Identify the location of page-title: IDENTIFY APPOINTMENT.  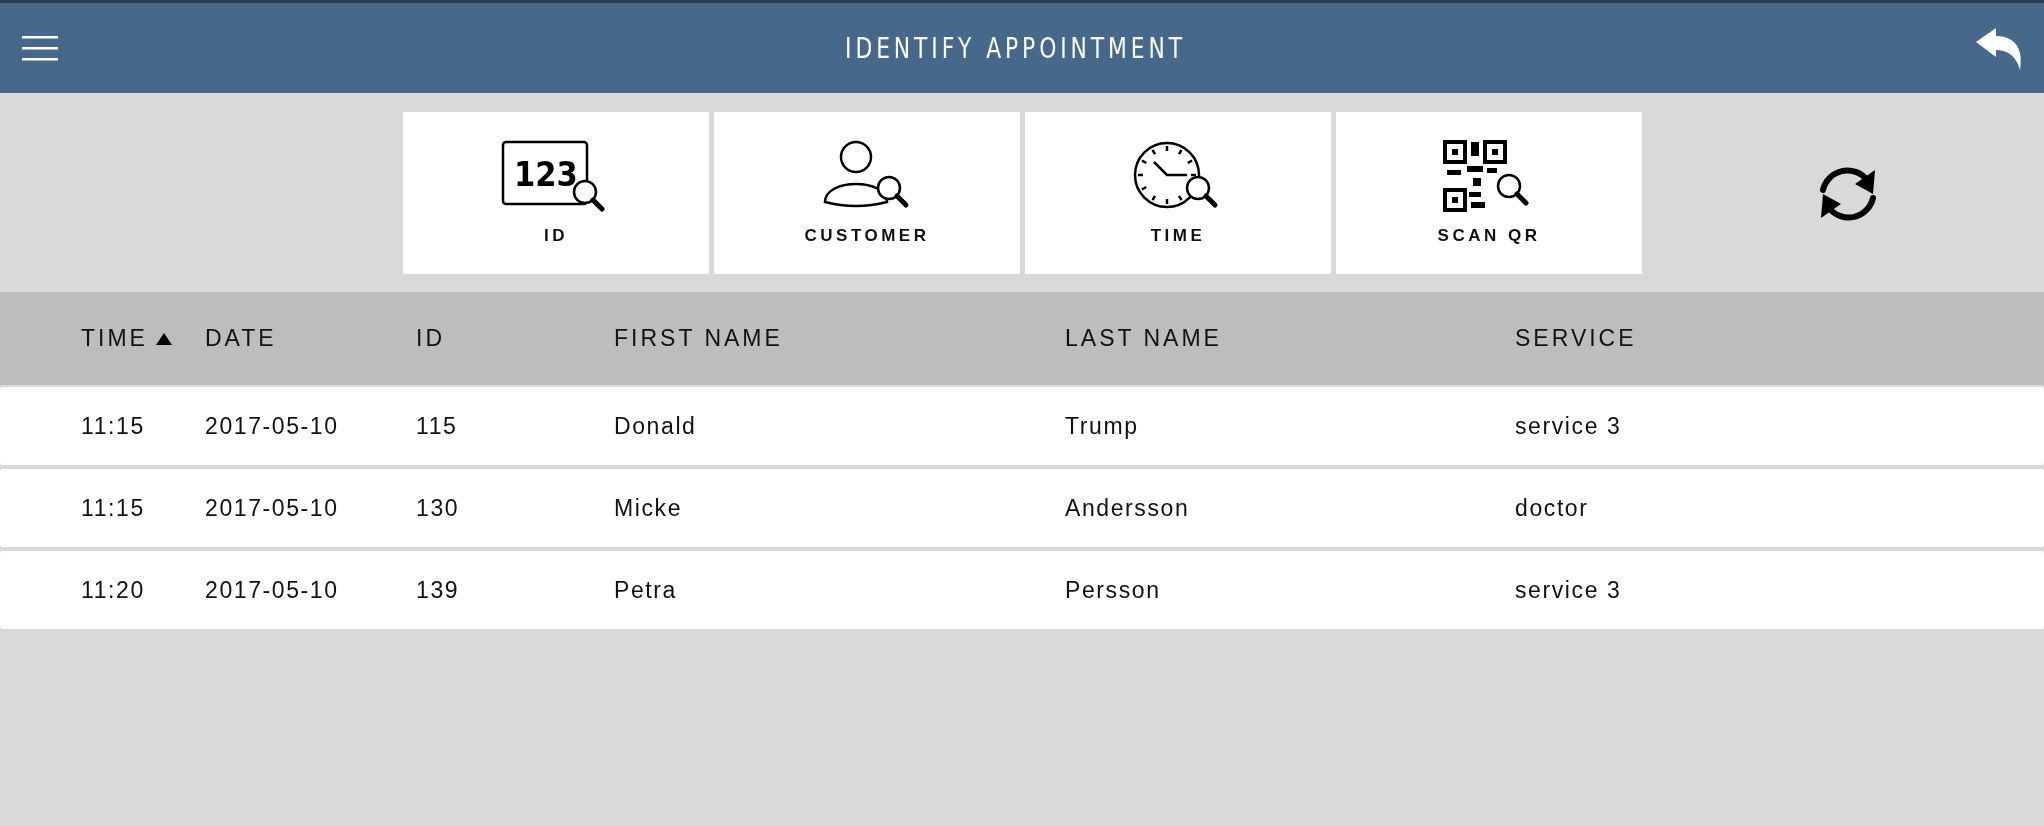
(1016, 48).